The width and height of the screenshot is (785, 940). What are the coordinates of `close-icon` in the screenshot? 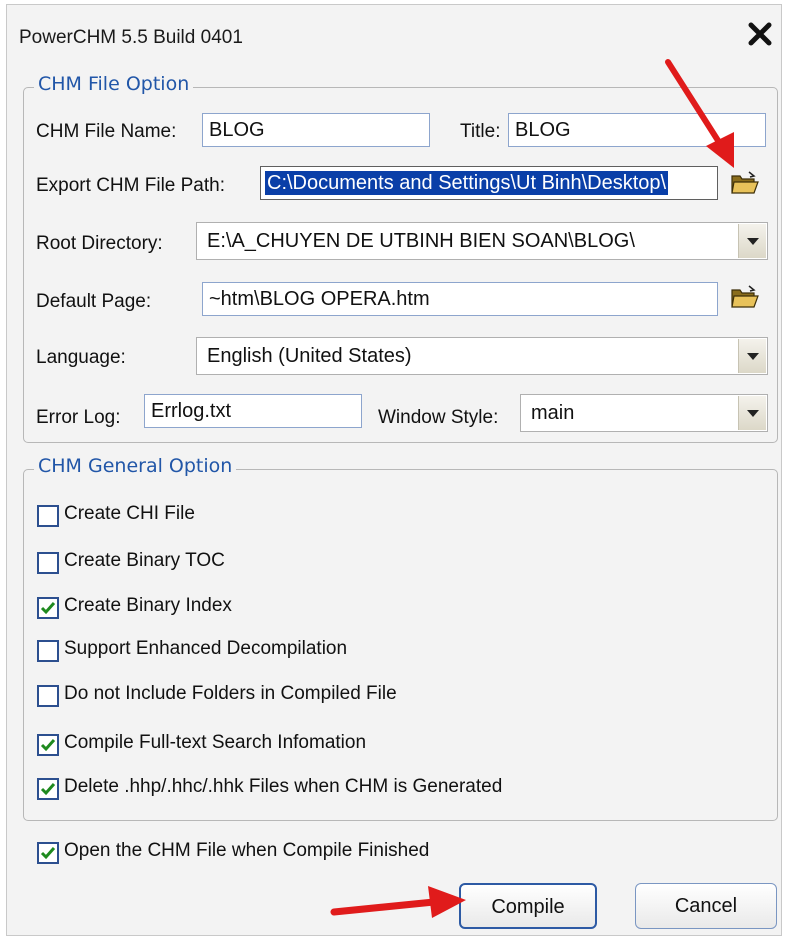 It's located at (760, 34).